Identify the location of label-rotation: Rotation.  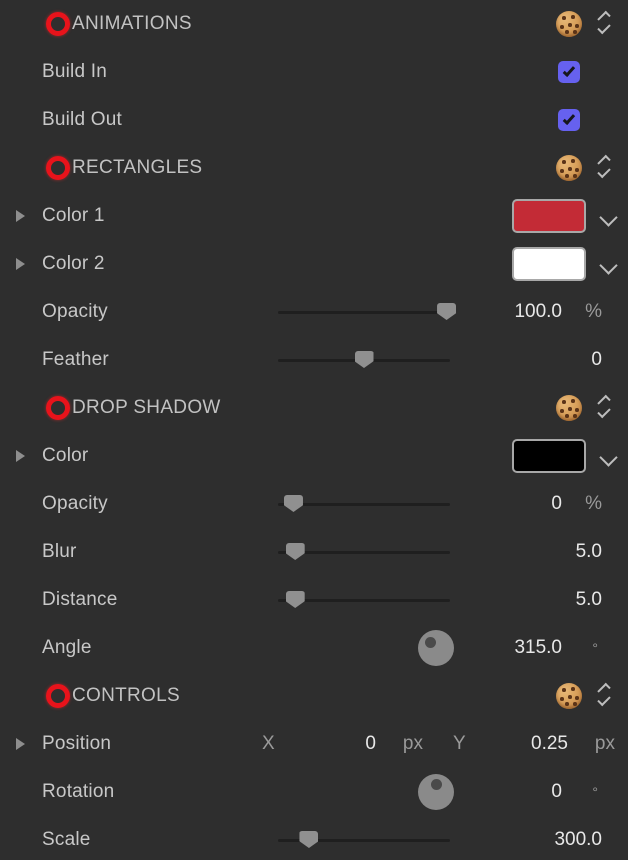
(78, 791).